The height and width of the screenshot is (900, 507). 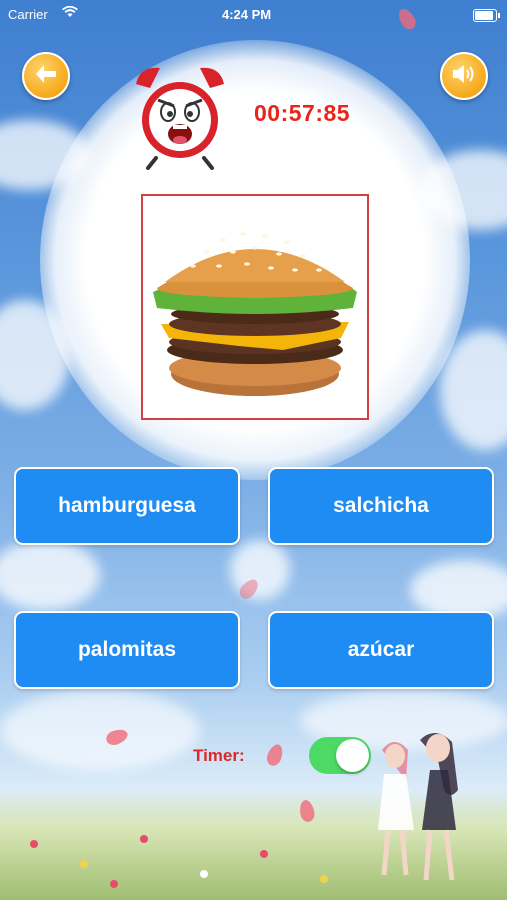 I want to click on back-arrow-icon, so click(x=46, y=76).